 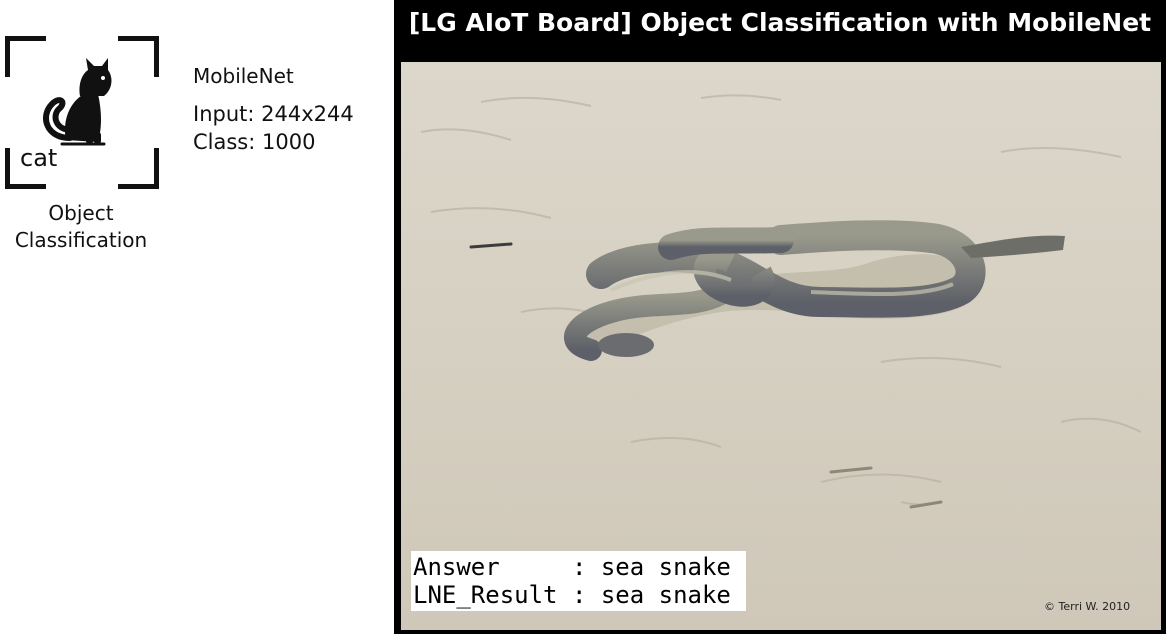 What do you see at coordinates (81, 240) in the screenshot?
I see `task-title-line-2: Classification` at bounding box center [81, 240].